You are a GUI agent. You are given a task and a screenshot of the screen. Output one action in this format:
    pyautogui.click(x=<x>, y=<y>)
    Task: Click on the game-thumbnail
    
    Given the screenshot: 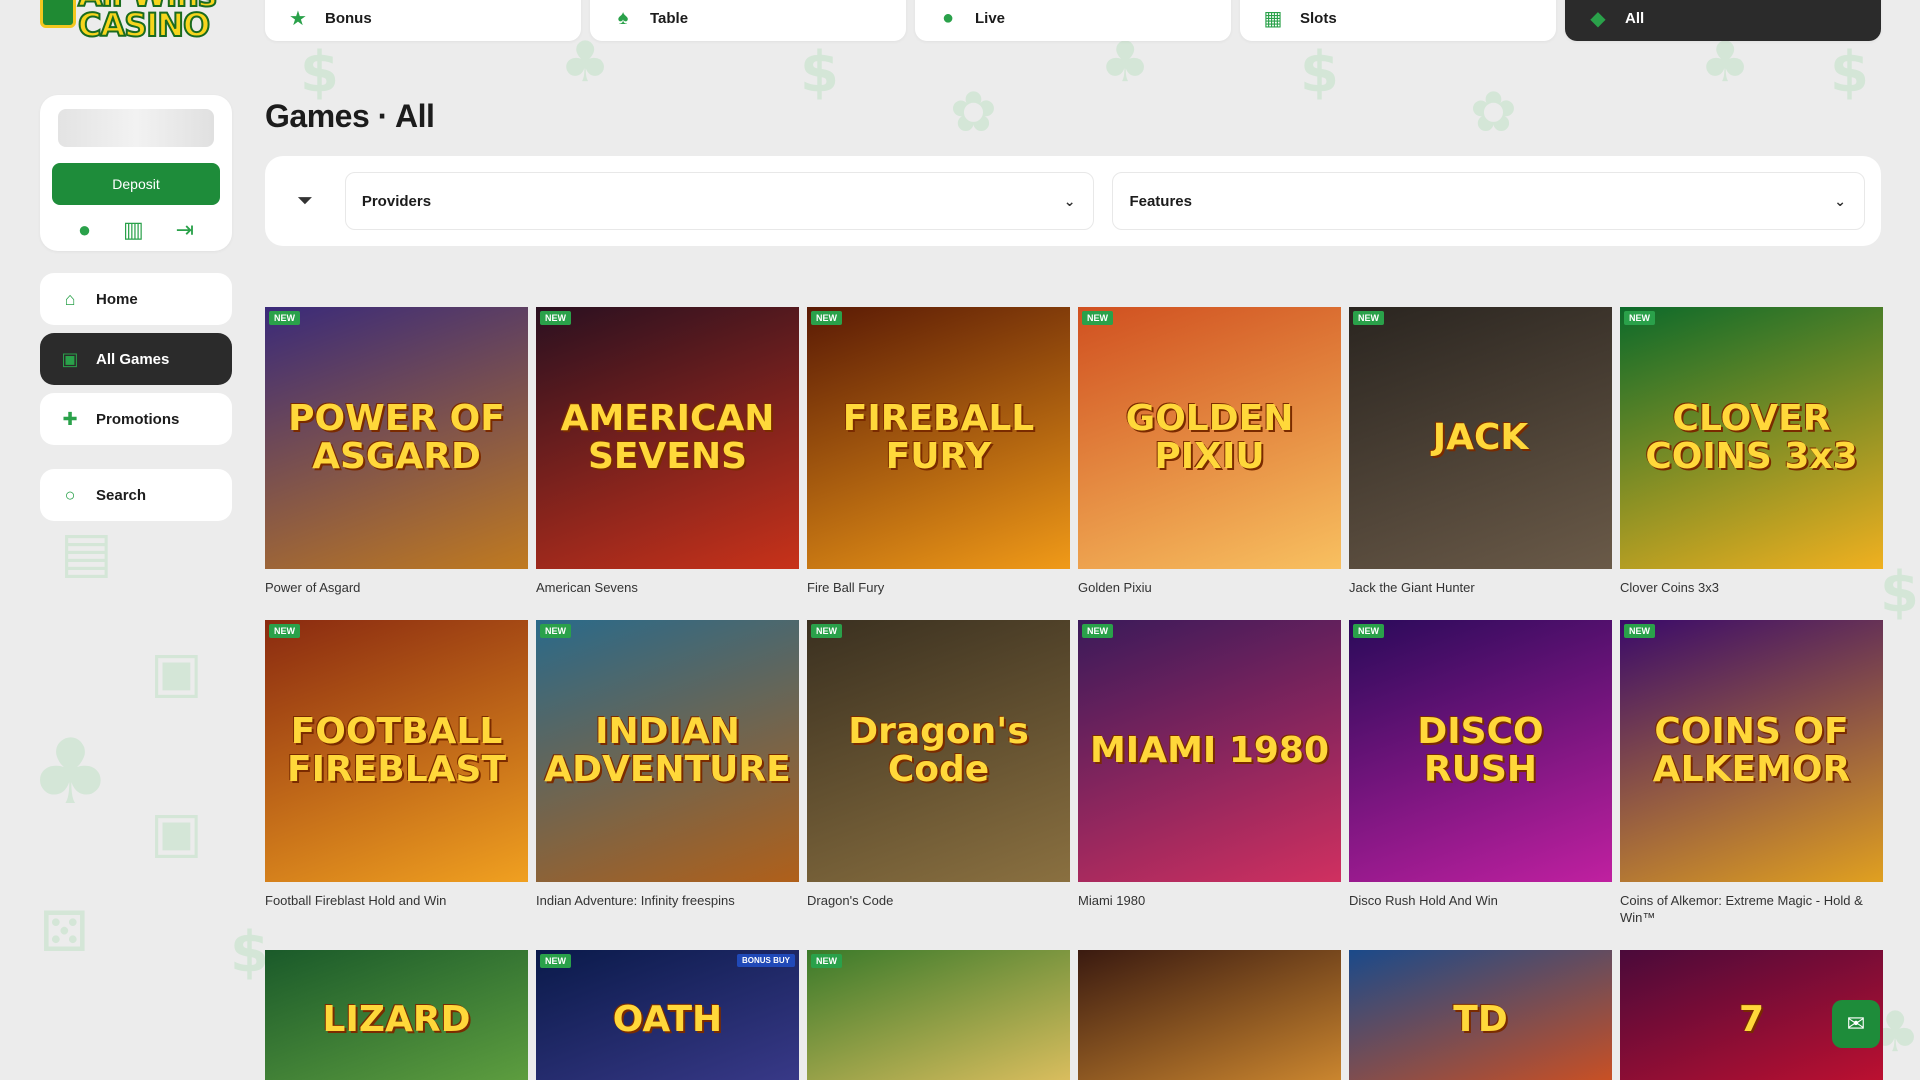 What is the action you would take?
    pyautogui.click(x=1209, y=1015)
    